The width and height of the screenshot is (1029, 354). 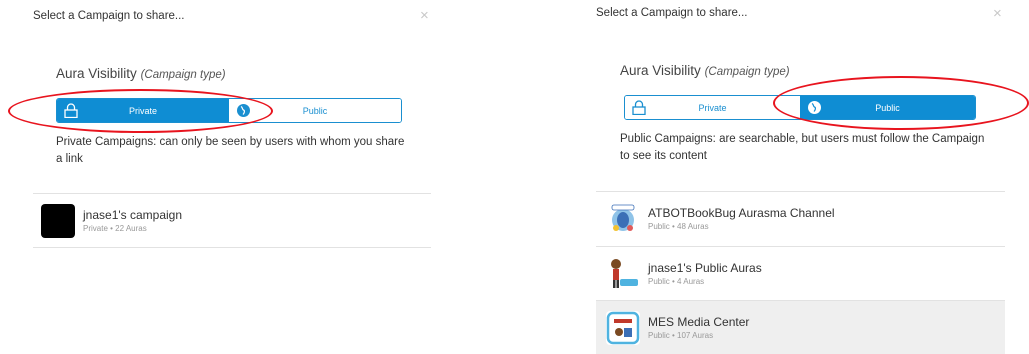 What do you see at coordinates (699, 322) in the screenshot?
I see `campaign-name: MES Media Center` at bounding box center [699, 322].